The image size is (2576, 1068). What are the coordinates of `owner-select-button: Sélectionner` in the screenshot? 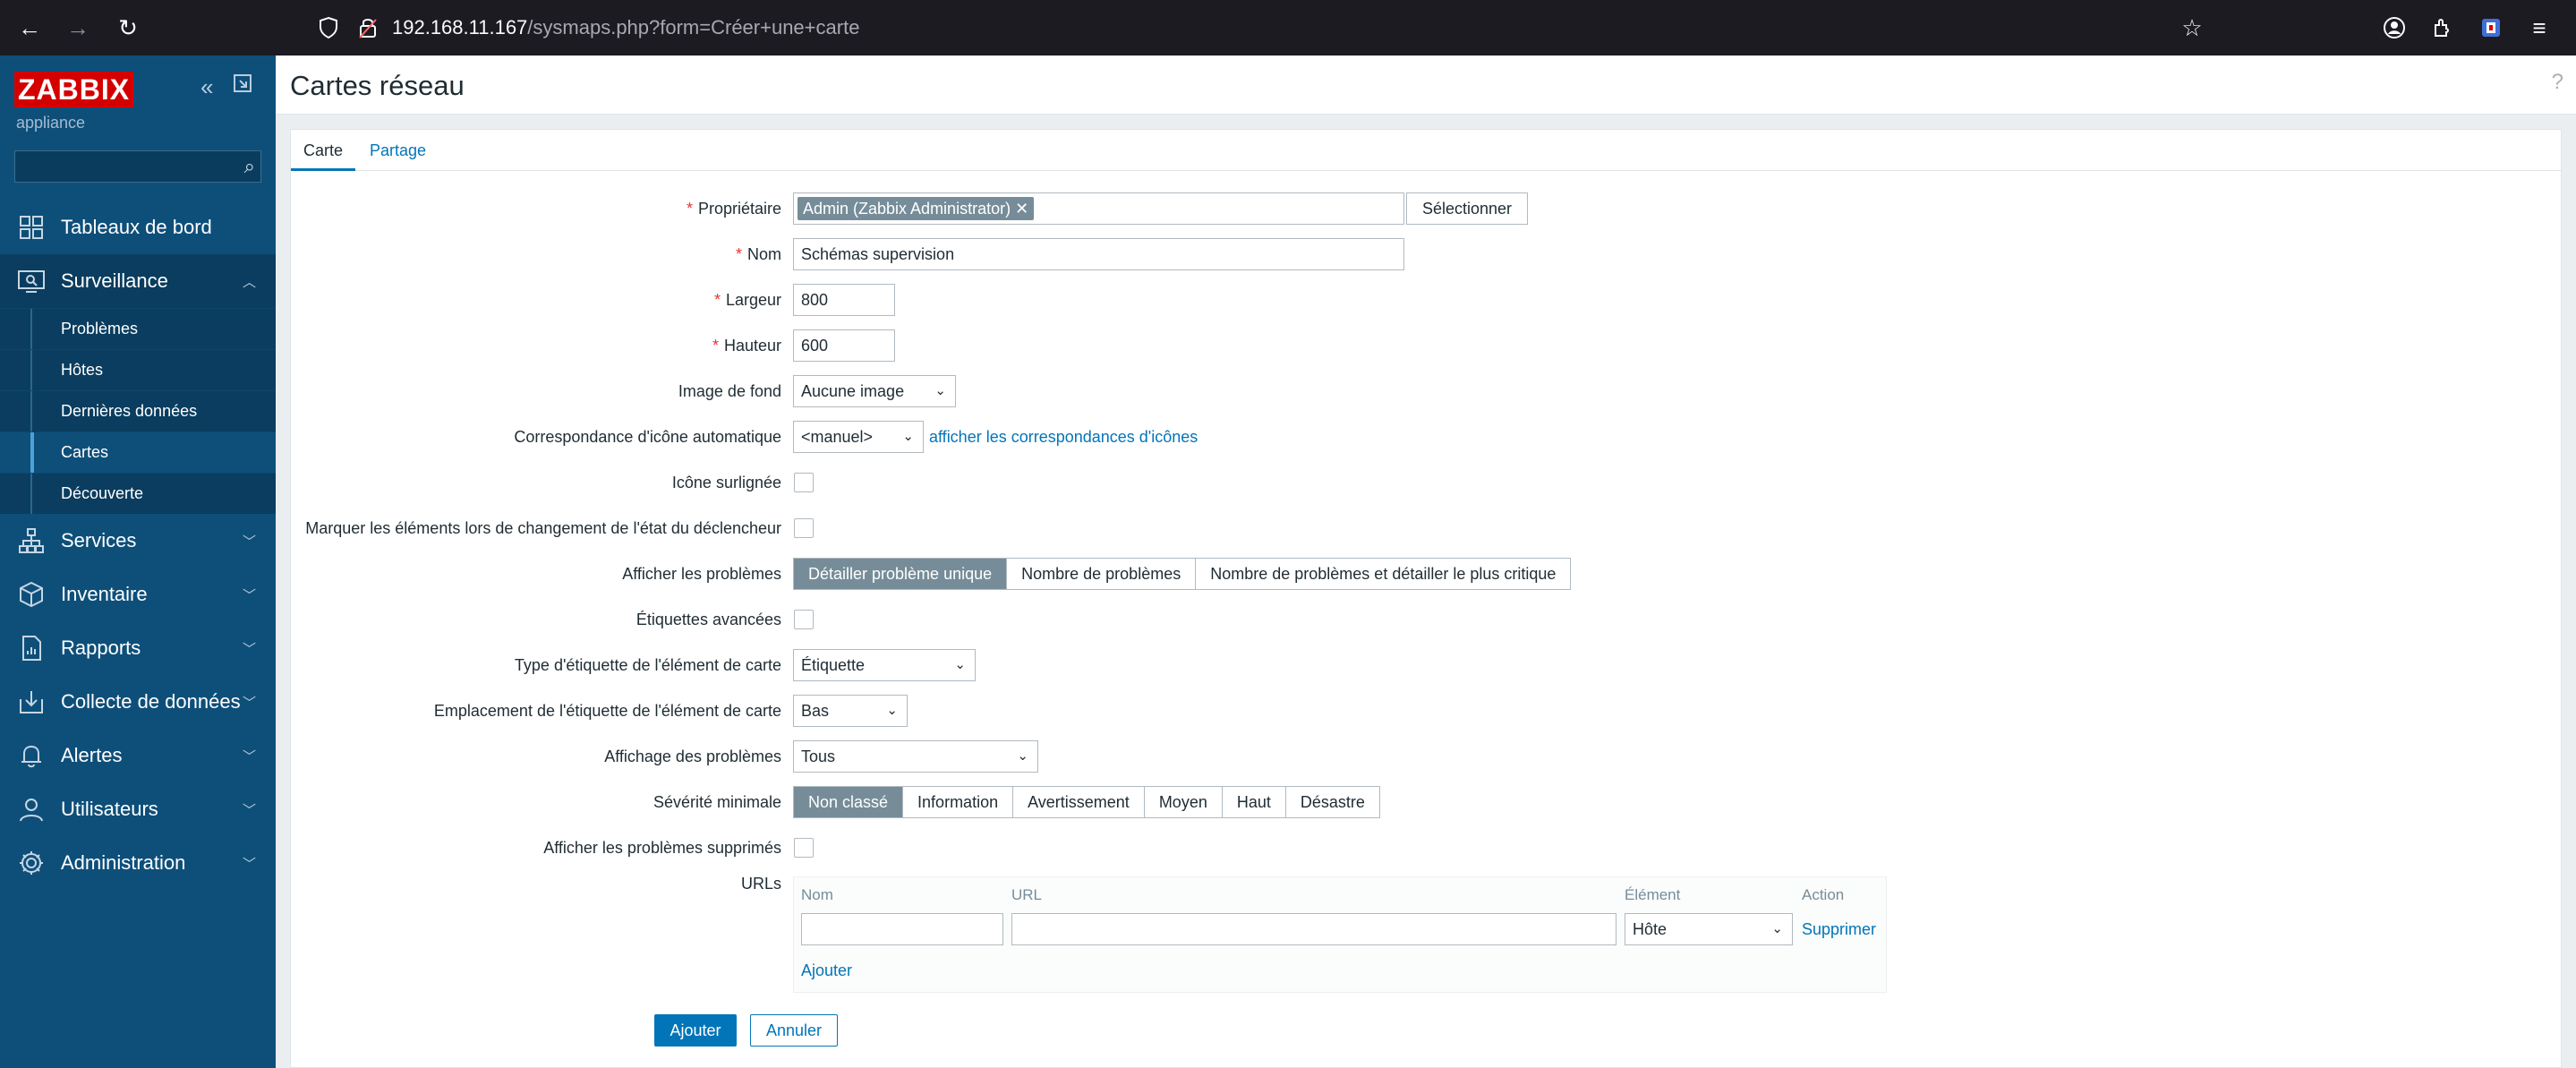 It's located at (1467, 208).